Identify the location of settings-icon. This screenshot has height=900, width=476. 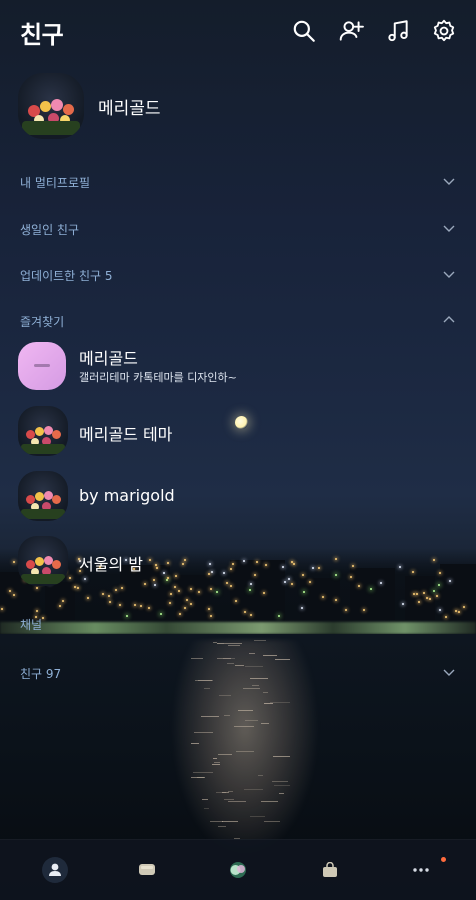
(444, 31).